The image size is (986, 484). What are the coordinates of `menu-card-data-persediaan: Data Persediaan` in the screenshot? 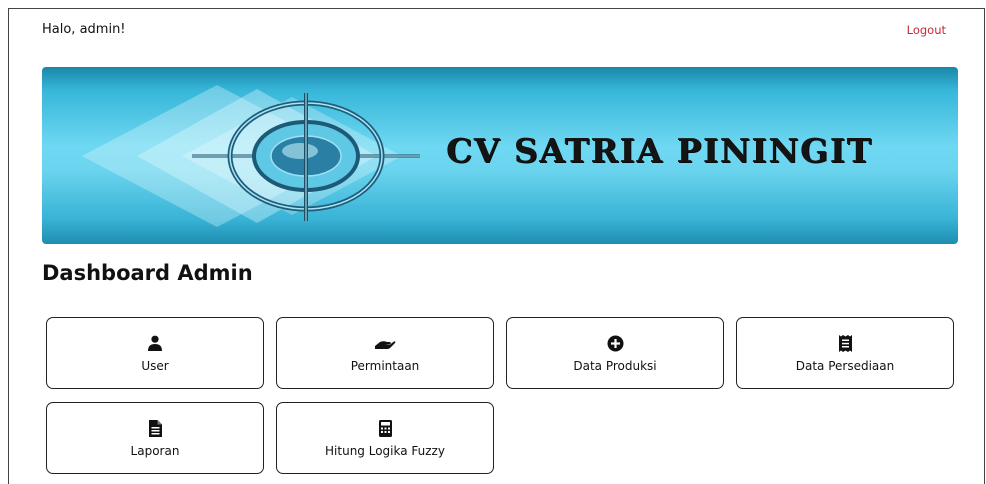 It's located at (845, 353).